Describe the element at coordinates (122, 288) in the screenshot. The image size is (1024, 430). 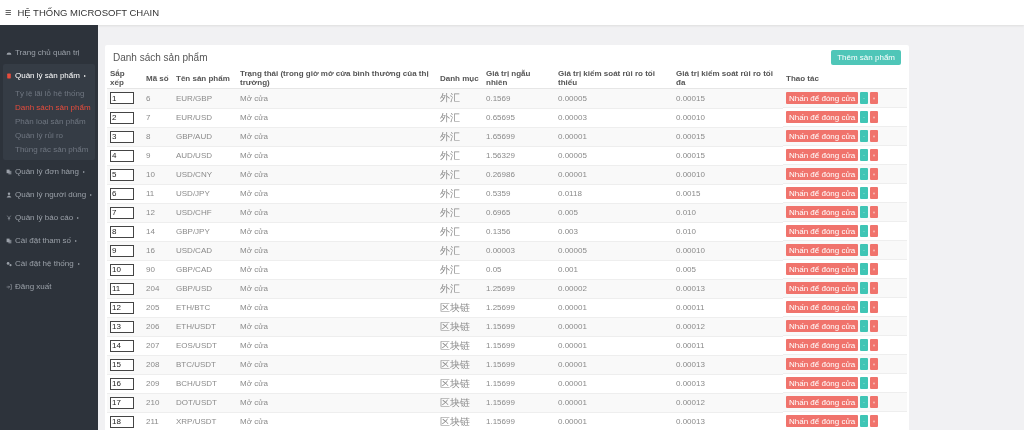
I see `sort-order-field: 11` at that location.